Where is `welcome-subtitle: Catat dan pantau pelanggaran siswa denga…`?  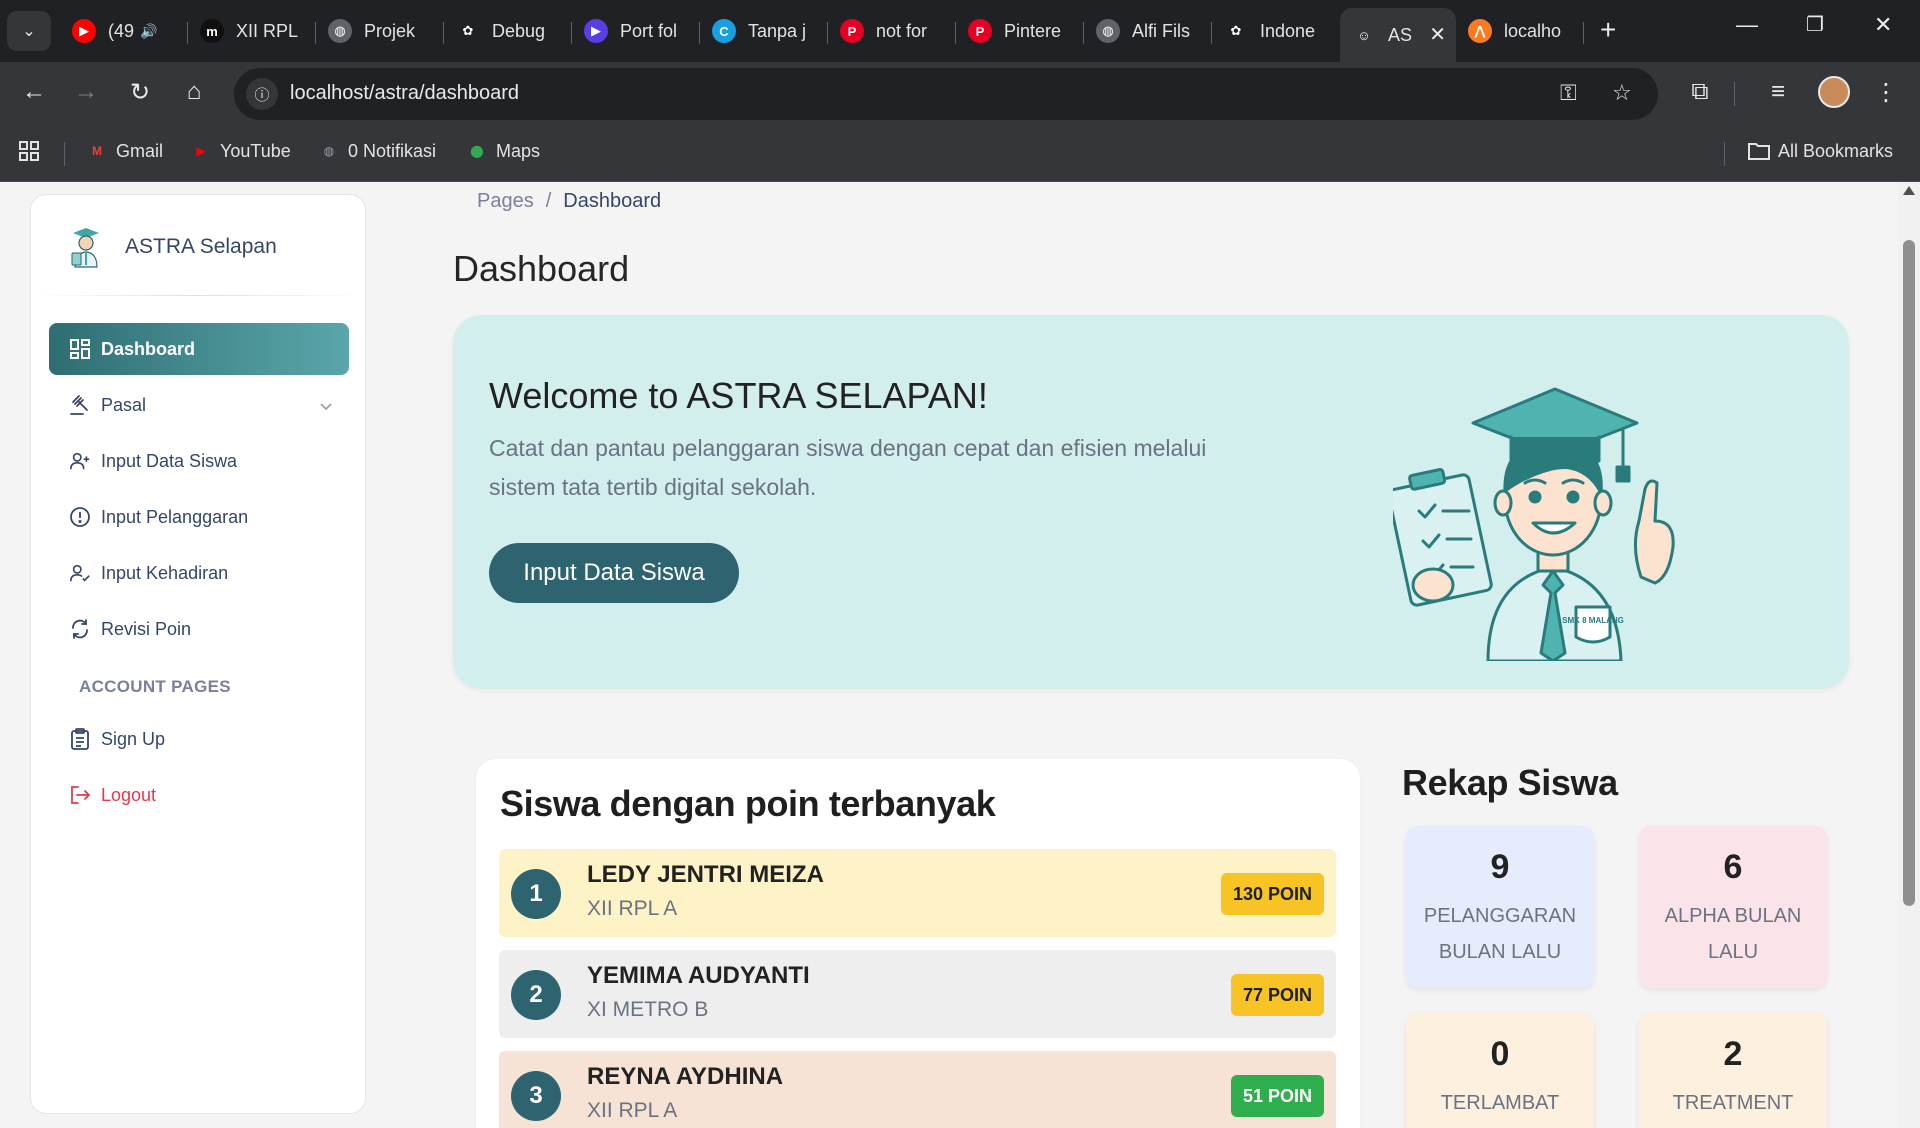 welcome-subtitle: Catat dan pantau pelanggaran siswa denga… is located at coordinates (848, 467).